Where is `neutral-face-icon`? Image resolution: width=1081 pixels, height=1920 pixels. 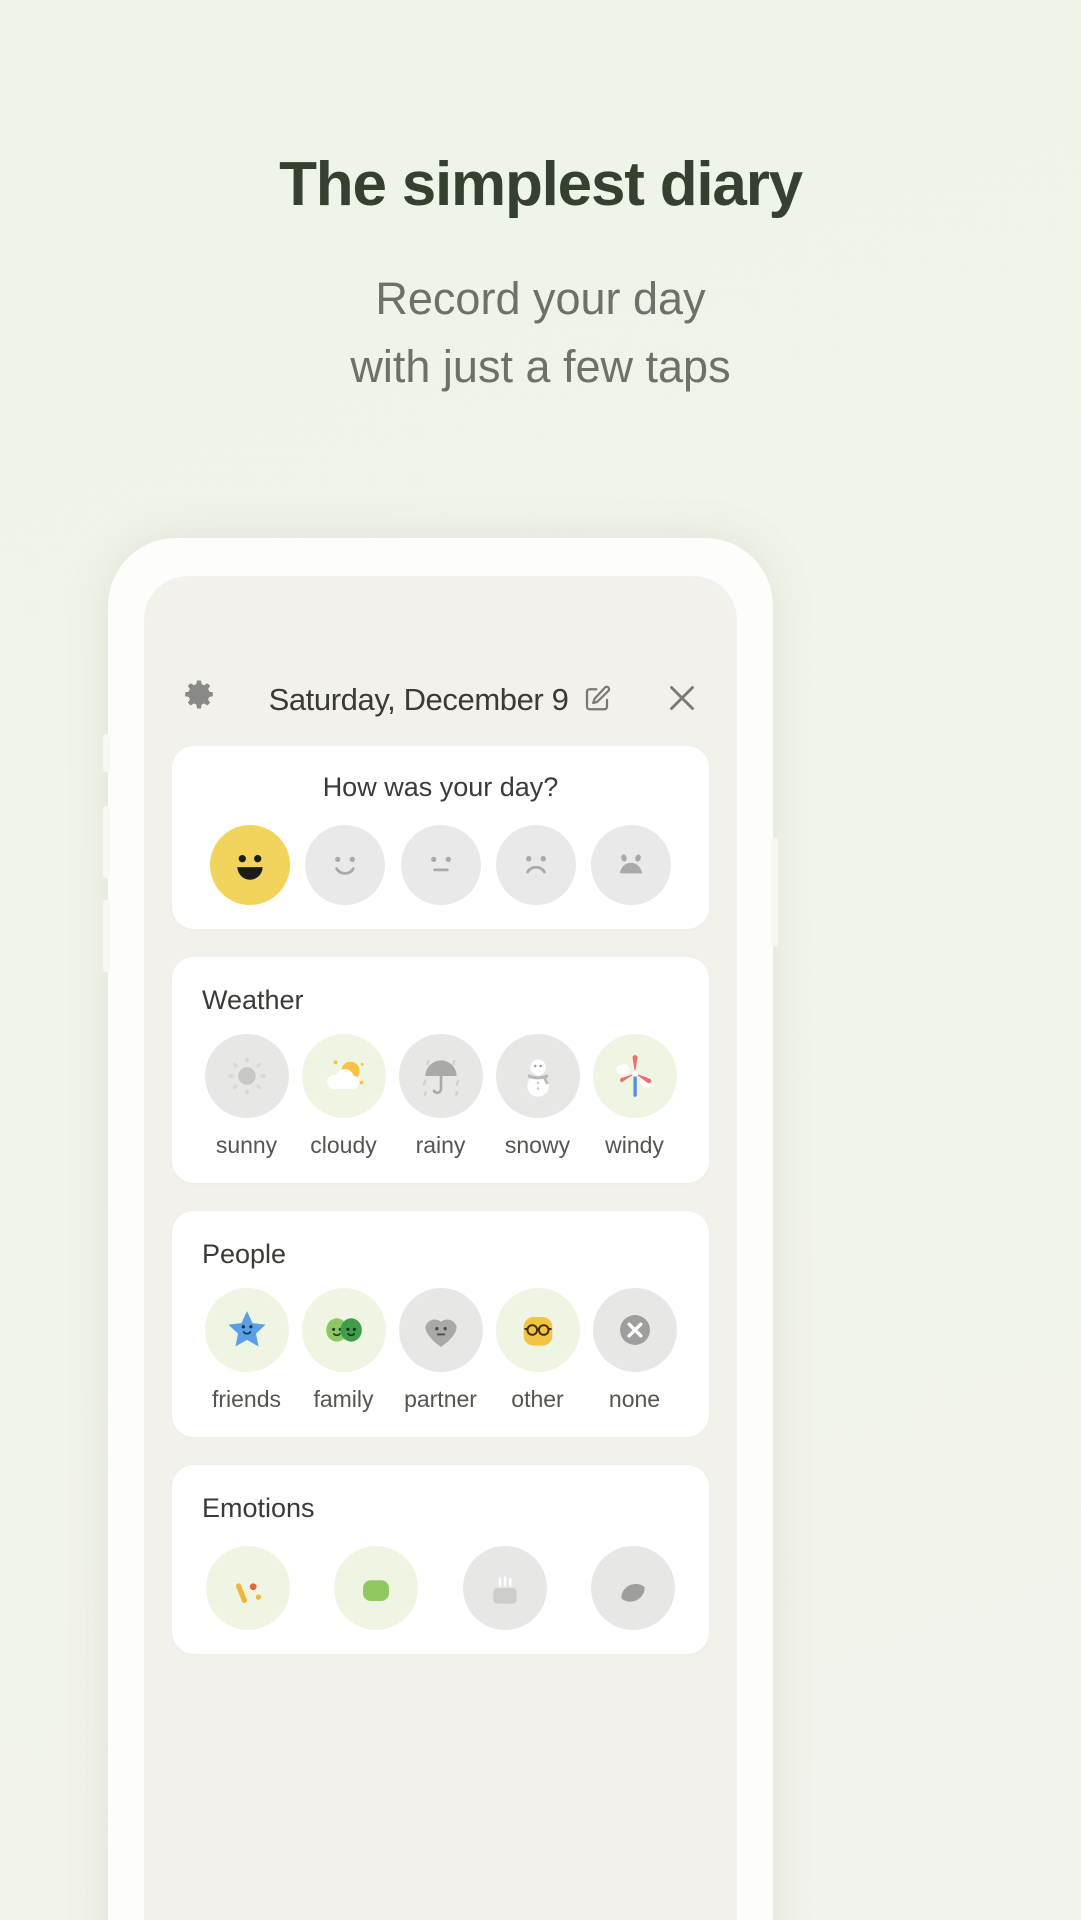 neutral-face-icon is located at coordinates (440, 865).